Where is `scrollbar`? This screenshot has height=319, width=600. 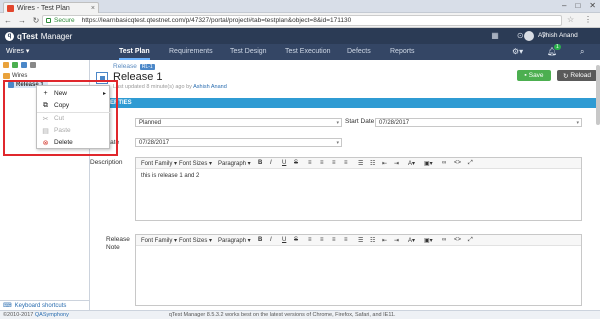
scrollbar is located at coordinates (598, 95).